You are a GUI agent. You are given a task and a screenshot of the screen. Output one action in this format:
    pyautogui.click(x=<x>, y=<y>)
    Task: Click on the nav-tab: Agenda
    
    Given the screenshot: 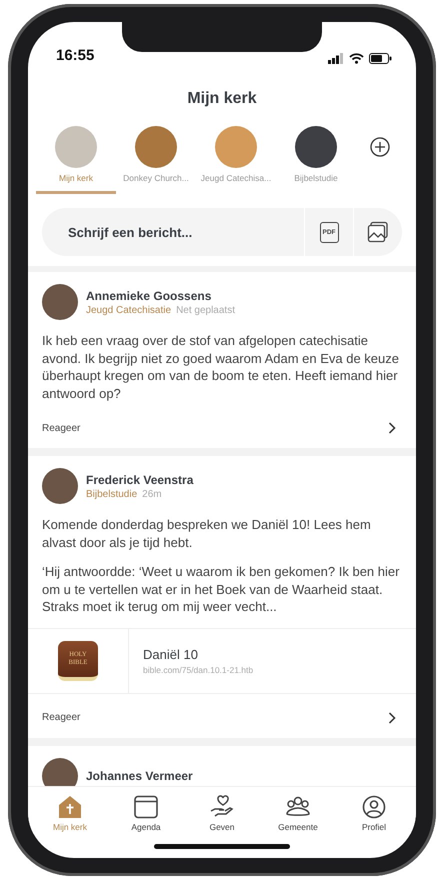 What is the action you would take?
    pyautogui.click(x=146, y=813)
    